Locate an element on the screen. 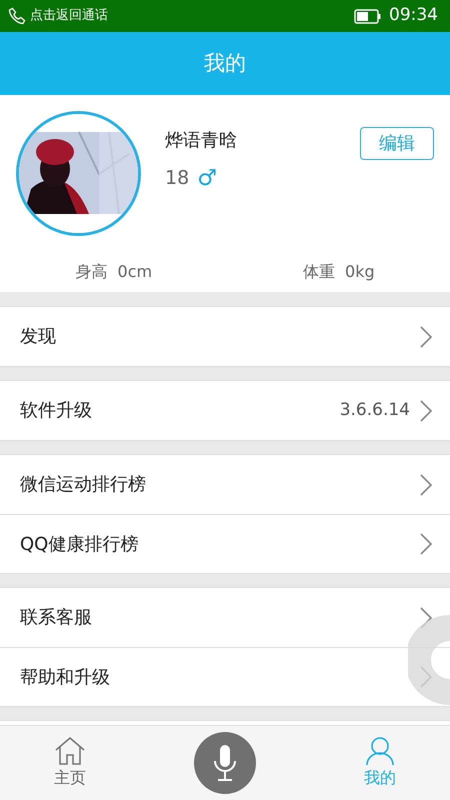 This screenshot has width=450, height=800. microphone-icon is located at coordinates (225, 763).